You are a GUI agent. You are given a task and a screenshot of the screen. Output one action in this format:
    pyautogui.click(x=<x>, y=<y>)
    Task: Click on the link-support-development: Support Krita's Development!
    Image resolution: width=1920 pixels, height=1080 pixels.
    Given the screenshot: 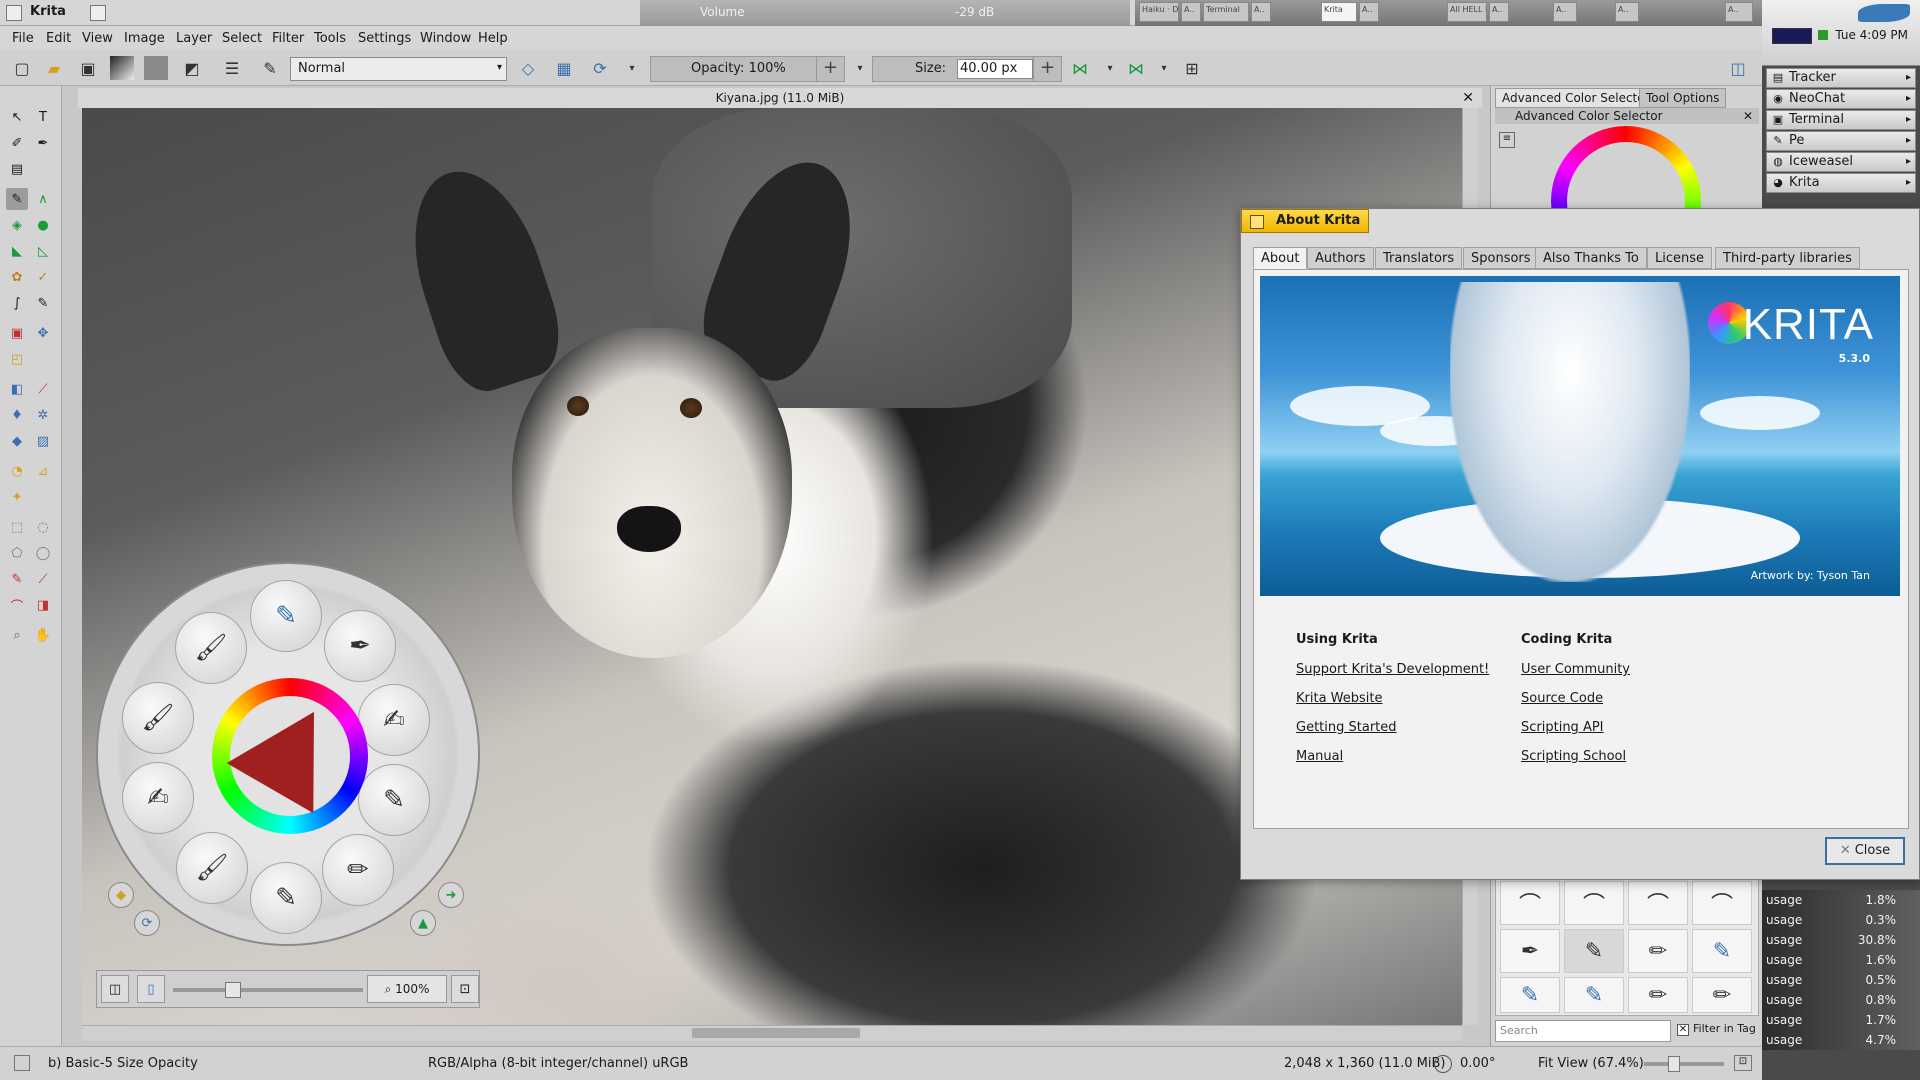 What is the action you would take?
    pyautogui.click(x=1392, y=669)
    